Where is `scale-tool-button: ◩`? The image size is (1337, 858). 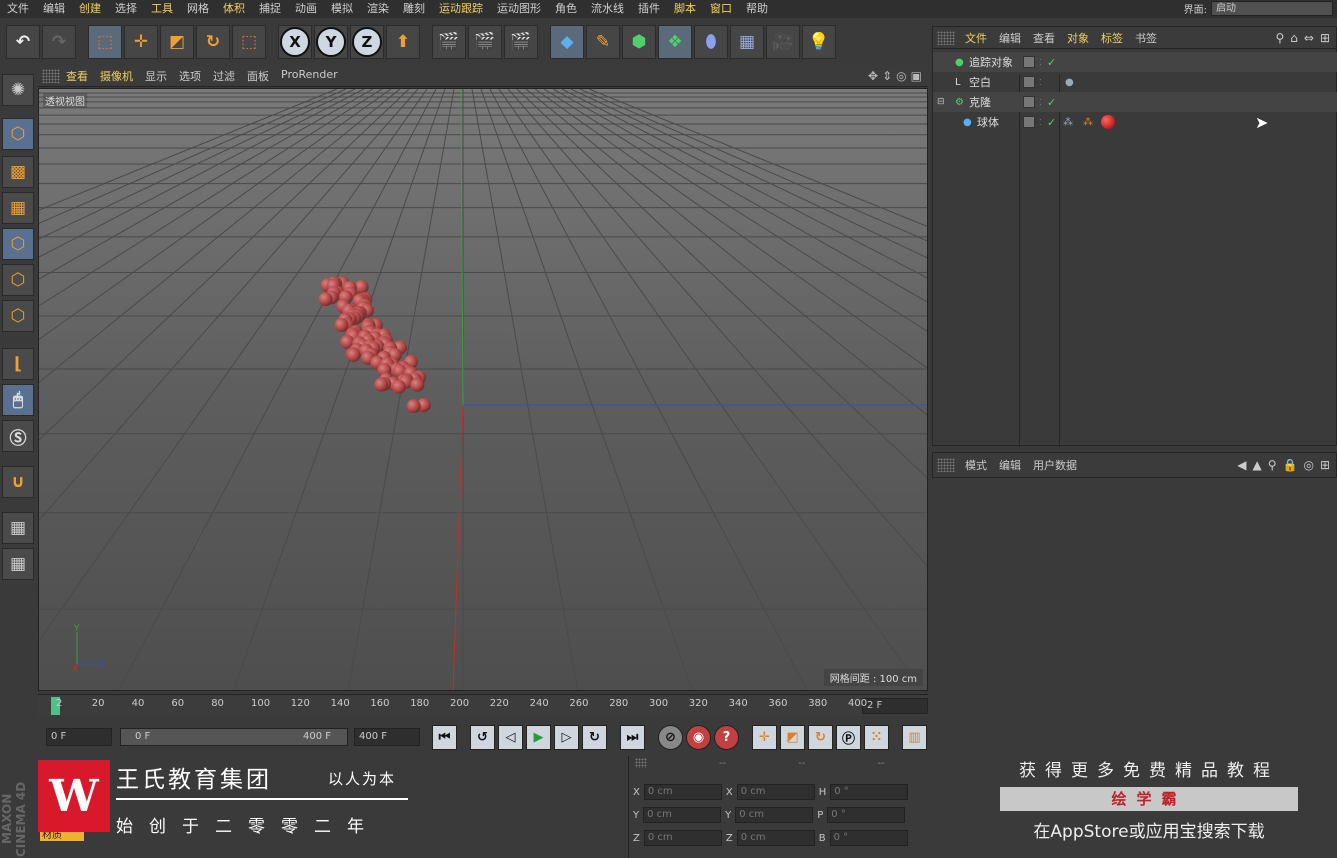 scale-tool-button: ◩ is located at coordinates (177, 42).